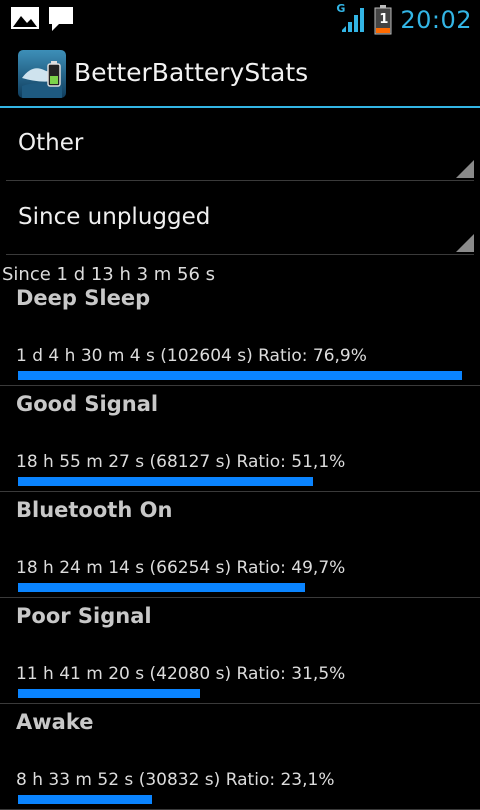  I want to click on gallery-notification-icon, so click(25, 21).